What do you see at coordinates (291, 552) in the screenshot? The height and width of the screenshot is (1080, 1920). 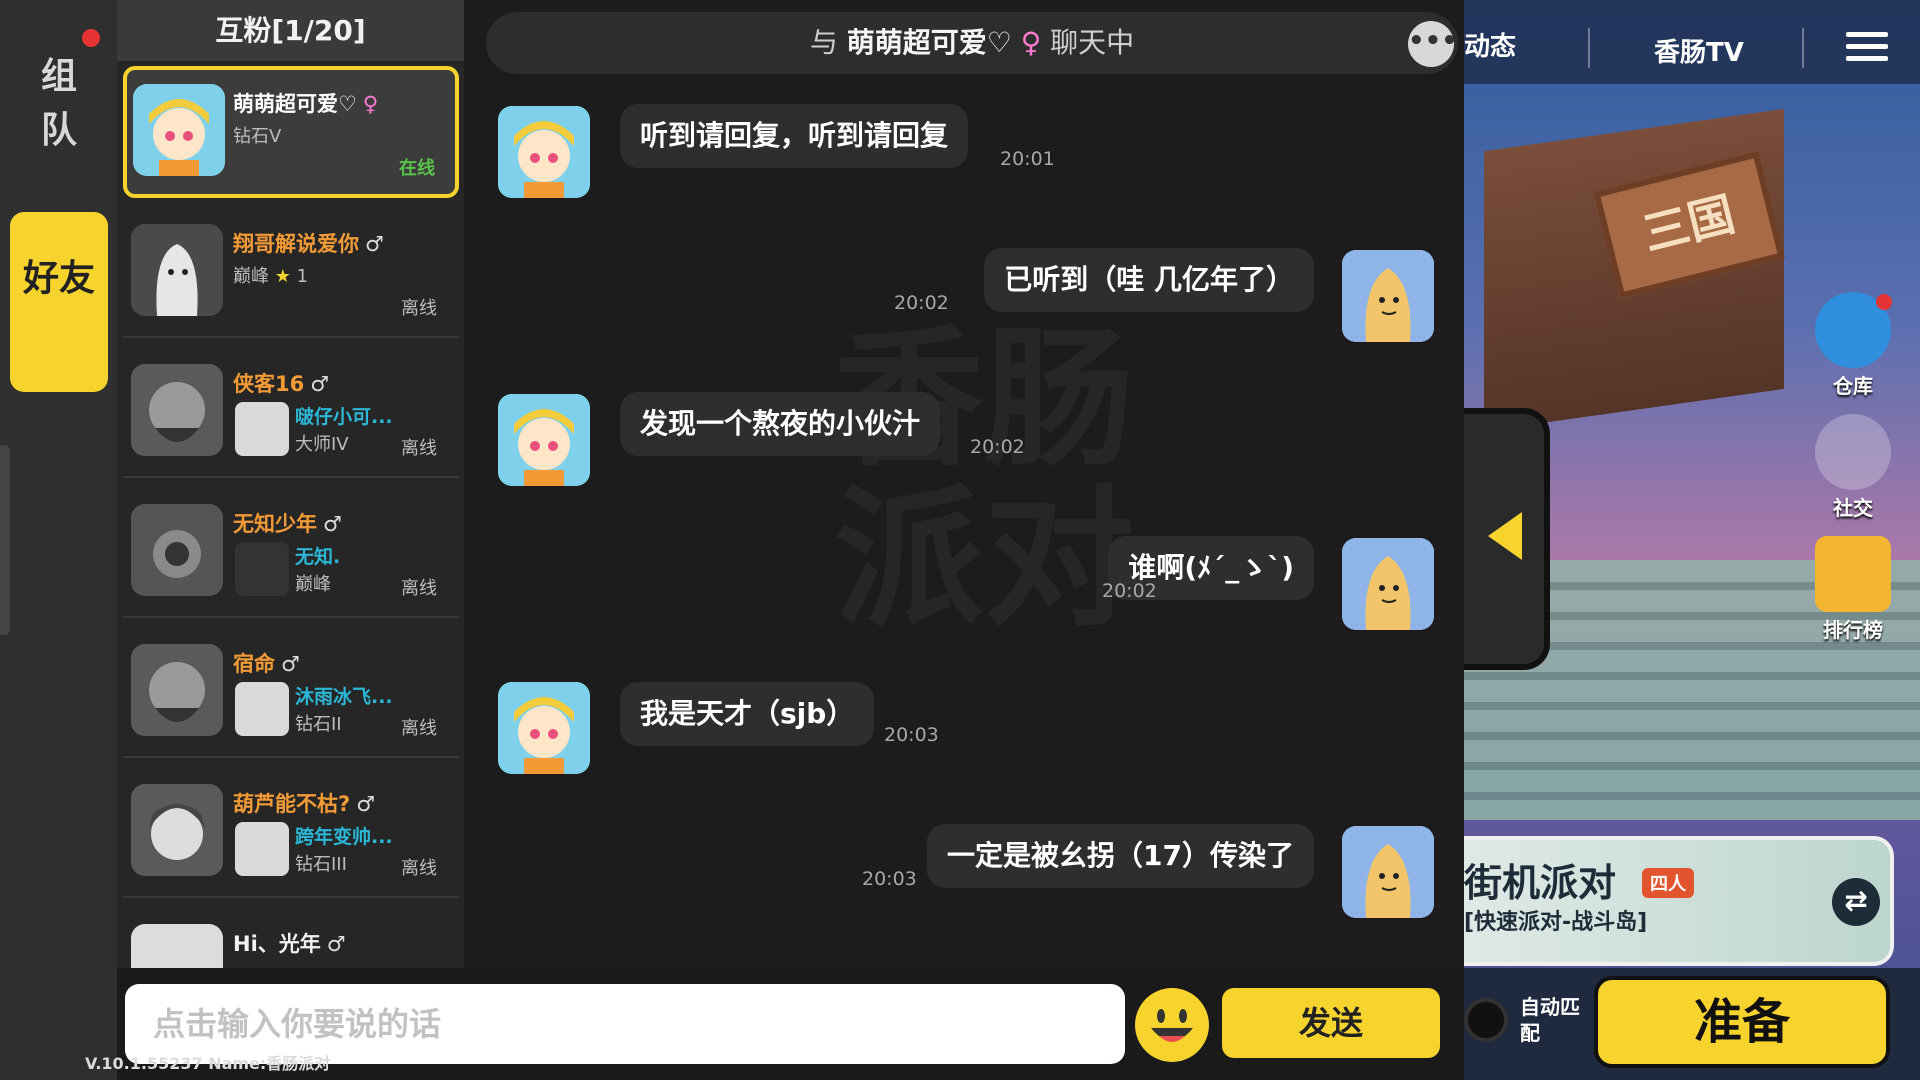 I see `friend-item: 无知少年 ♂ 无知. 巅峰 离线` at bounding box center [291, 552].